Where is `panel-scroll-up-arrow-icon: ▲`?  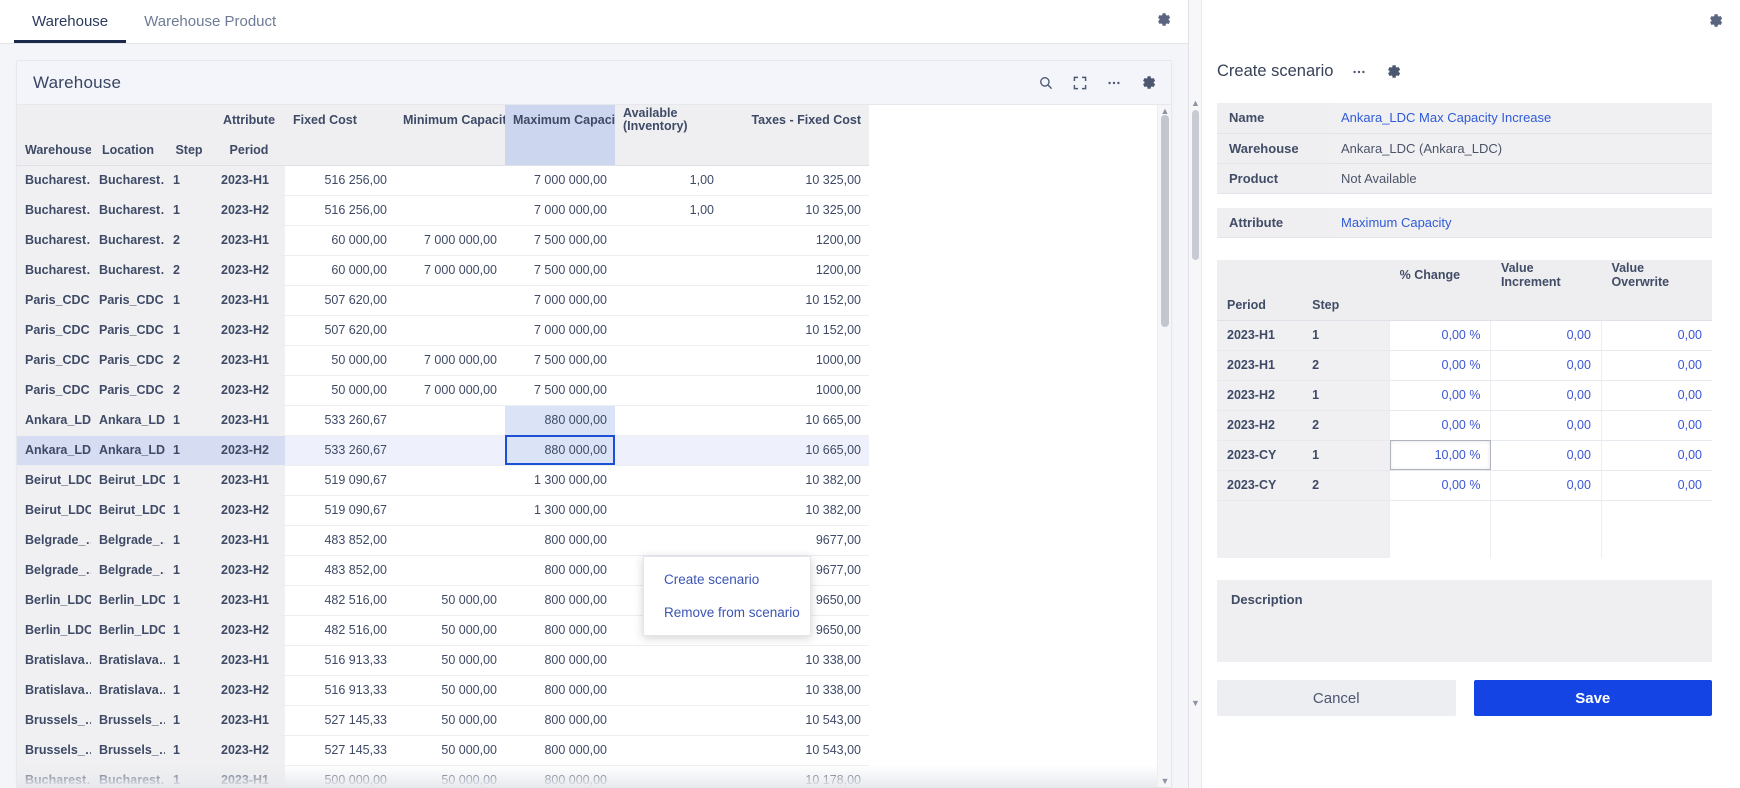 panel-scroll-up-arrow-icon: ▲ is located at coordinates (1195, 103).